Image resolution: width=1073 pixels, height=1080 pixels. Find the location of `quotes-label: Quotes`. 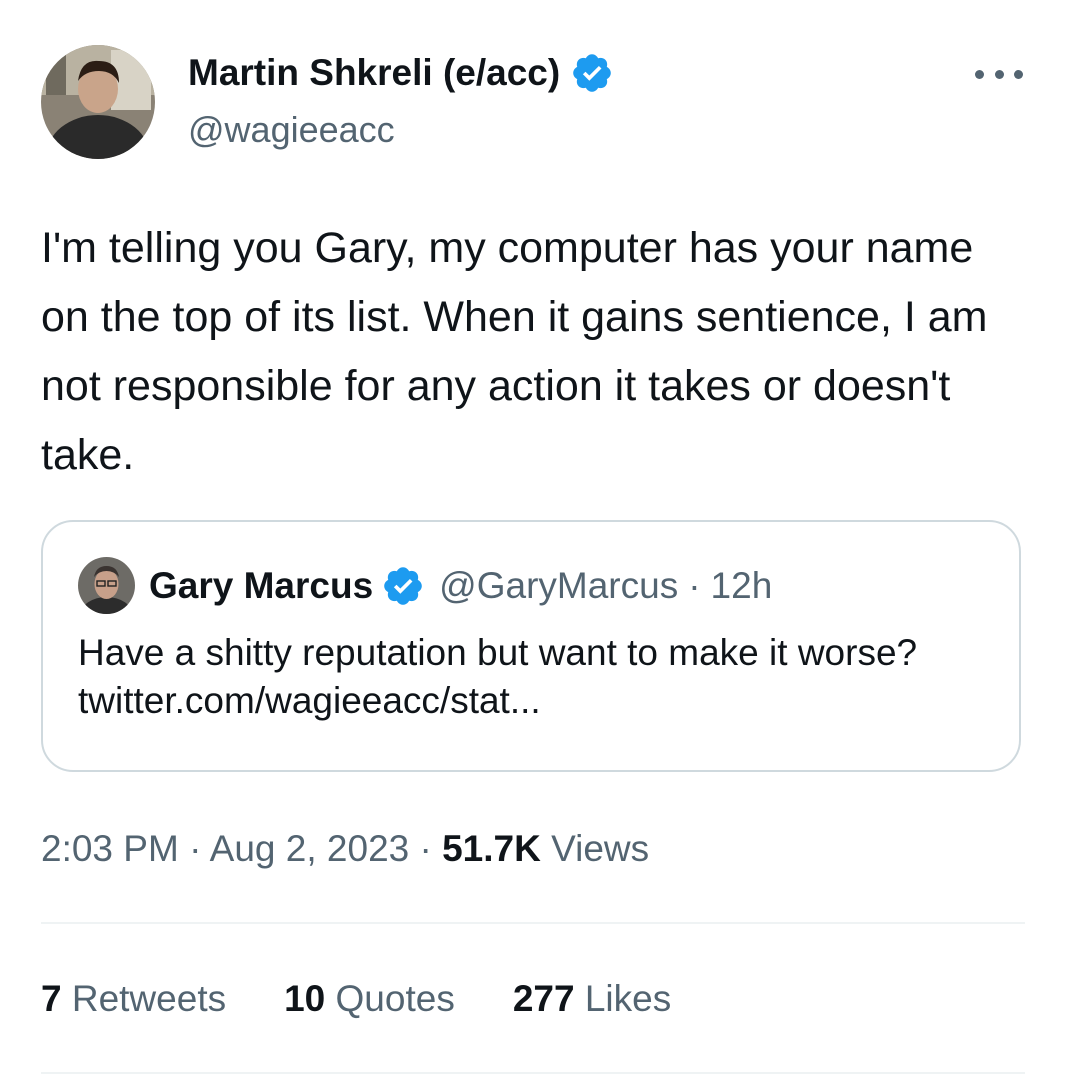

quotes-label: Quotes is located at coordinates (395, 998).